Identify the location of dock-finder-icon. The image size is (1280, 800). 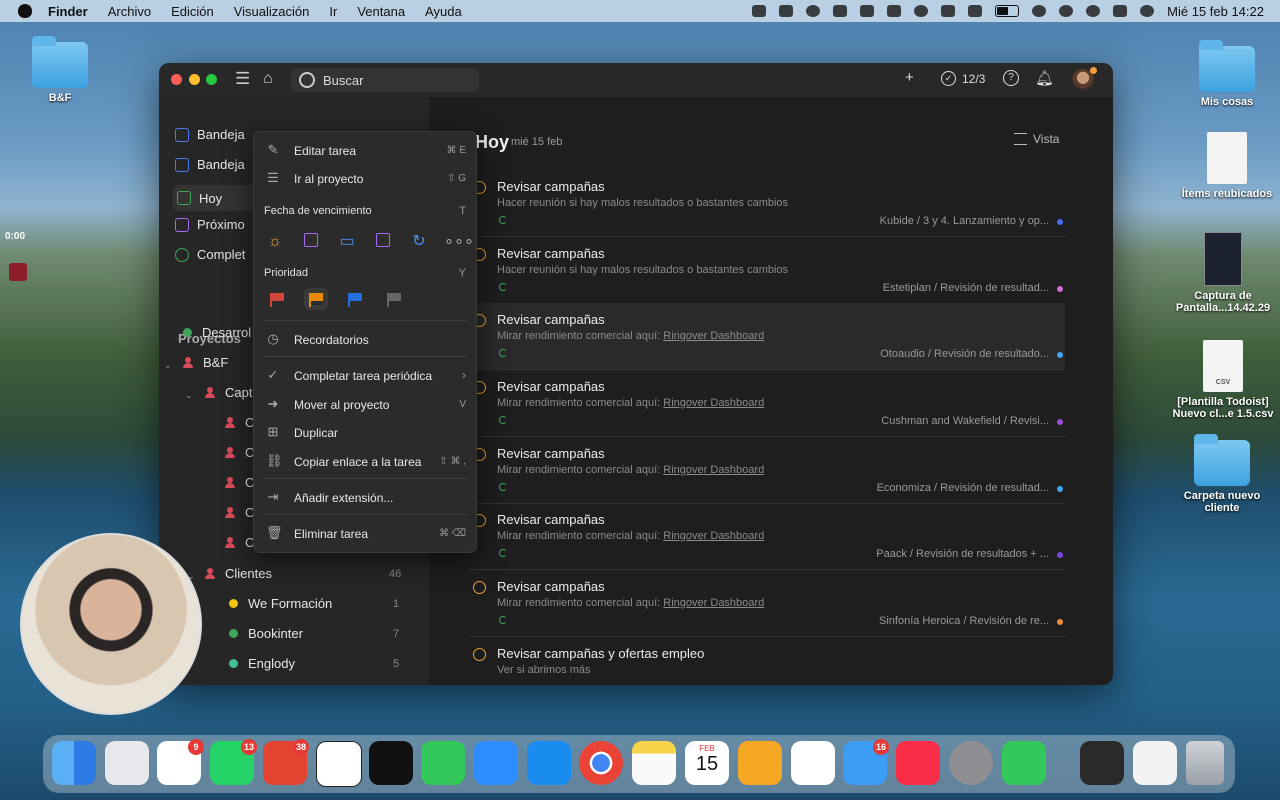
(74, 763).